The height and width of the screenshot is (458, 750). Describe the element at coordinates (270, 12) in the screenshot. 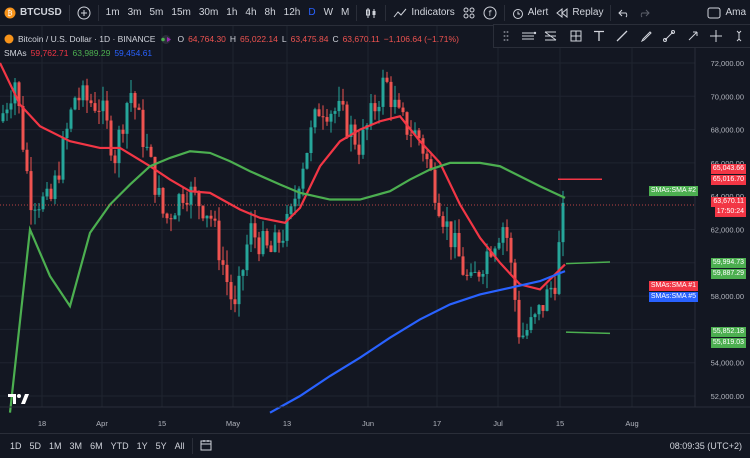

I see `timeframe-8h: 8h` at that location.